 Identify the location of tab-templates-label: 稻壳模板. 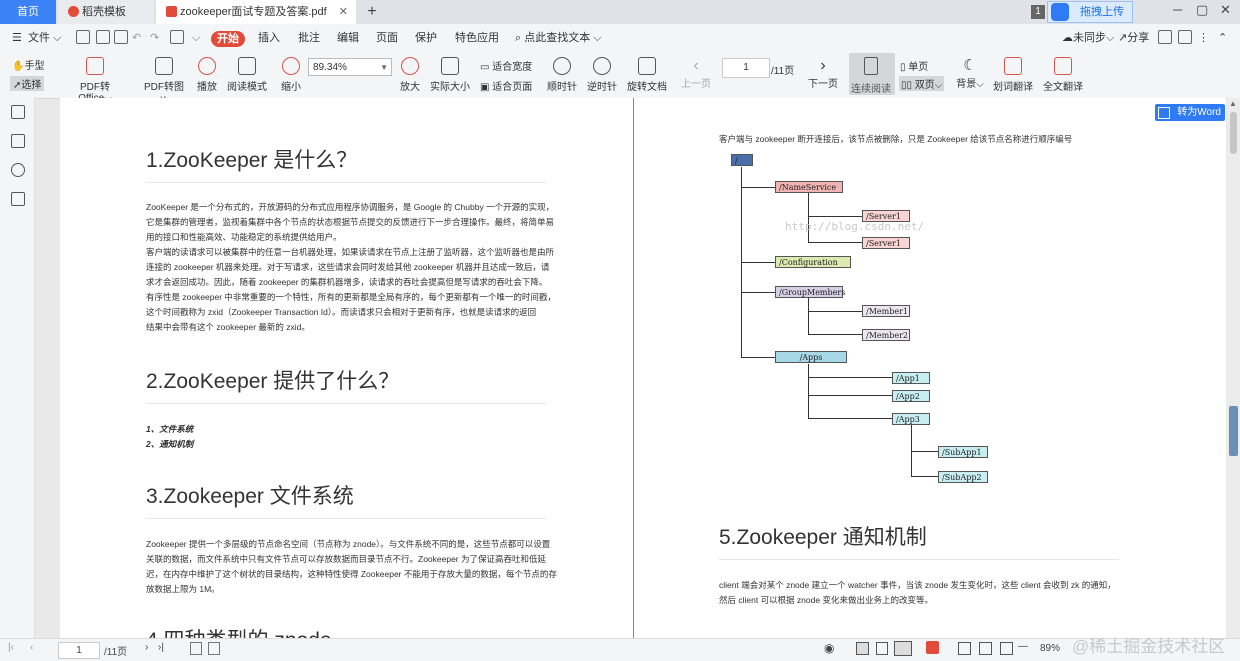
(104, 12).